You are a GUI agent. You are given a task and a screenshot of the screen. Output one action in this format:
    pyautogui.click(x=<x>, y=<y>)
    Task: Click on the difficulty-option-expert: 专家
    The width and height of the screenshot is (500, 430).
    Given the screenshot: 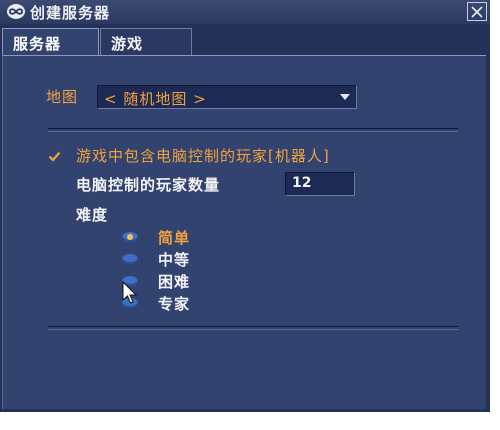 What is the action you would take?
    pyautogui.click(x=222, y=304)
    